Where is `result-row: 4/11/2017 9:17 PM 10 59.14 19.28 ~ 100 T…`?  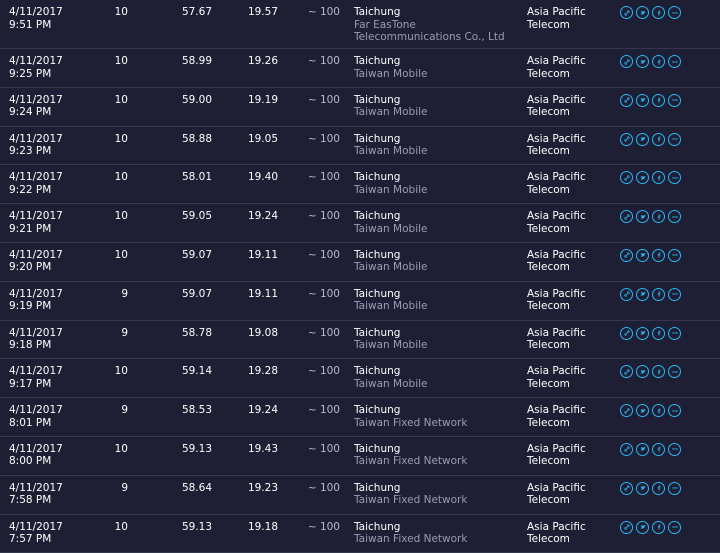 result-row: 4/11/2017 9:17 PM 10 59.14 19.28 ~ 100 T… is located at coordinates (360, 379).